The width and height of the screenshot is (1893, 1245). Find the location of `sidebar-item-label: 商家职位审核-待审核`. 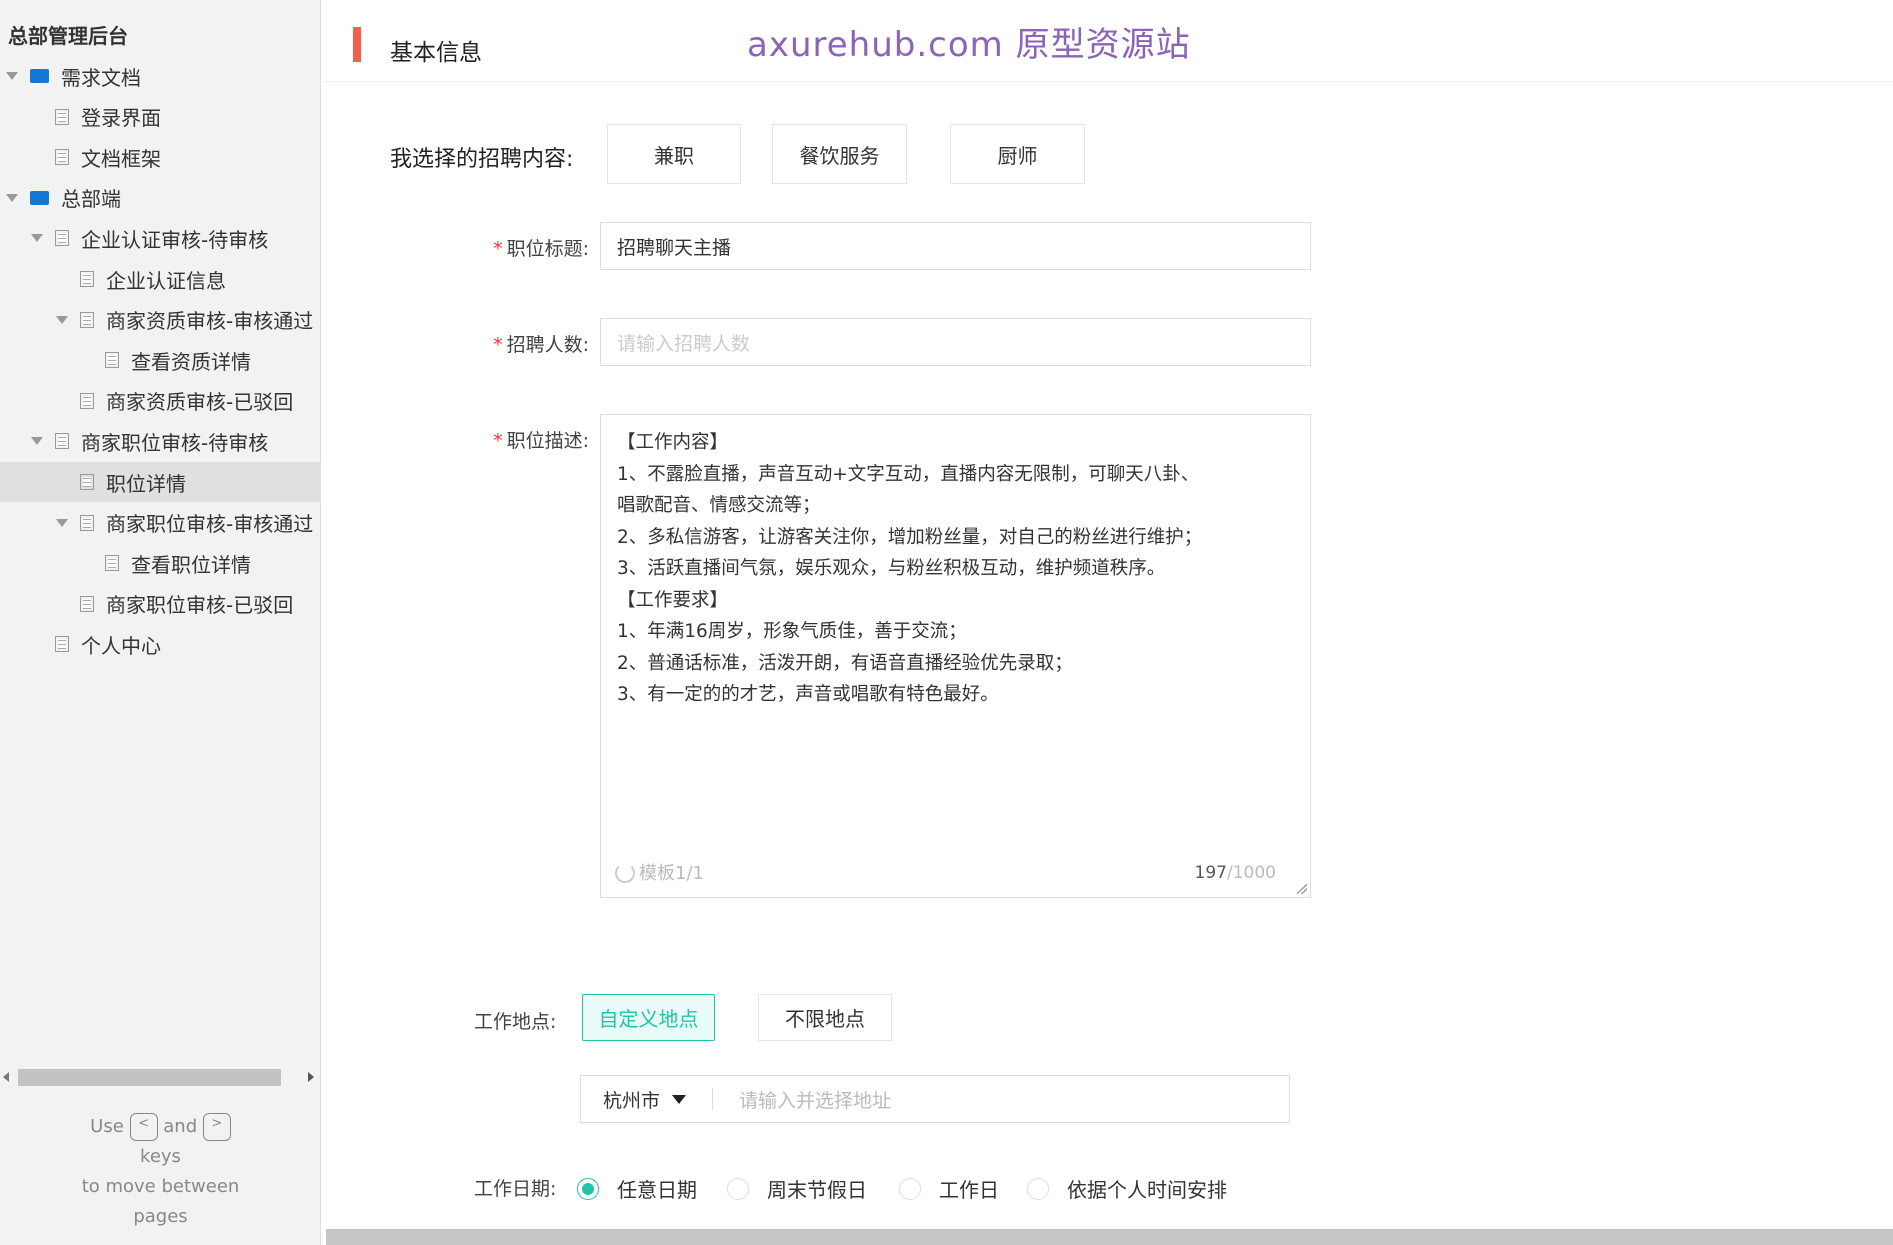

sidebar-item-label: 商家职位审核-待审核 is located at coordinates (175, 442).